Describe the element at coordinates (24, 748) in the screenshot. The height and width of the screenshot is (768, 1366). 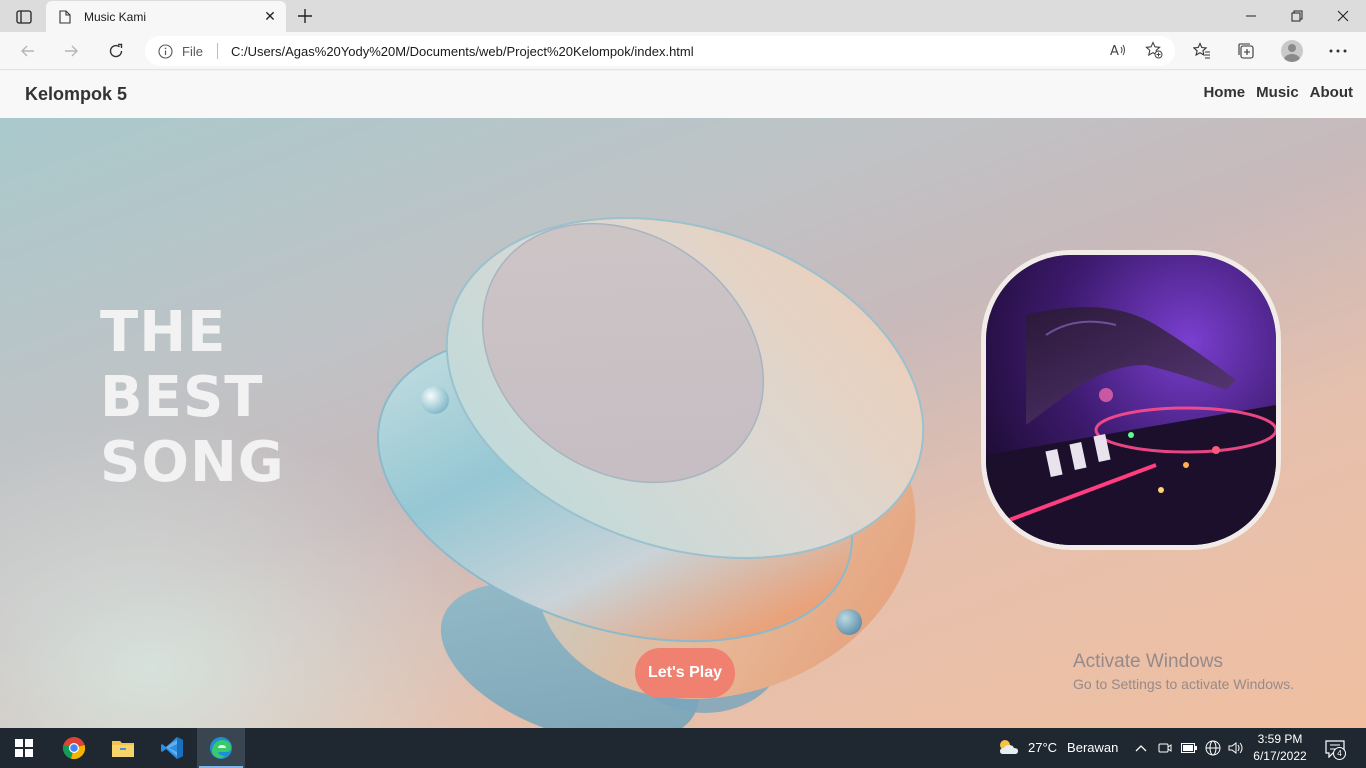
I see `windows-start-icon` at that location.